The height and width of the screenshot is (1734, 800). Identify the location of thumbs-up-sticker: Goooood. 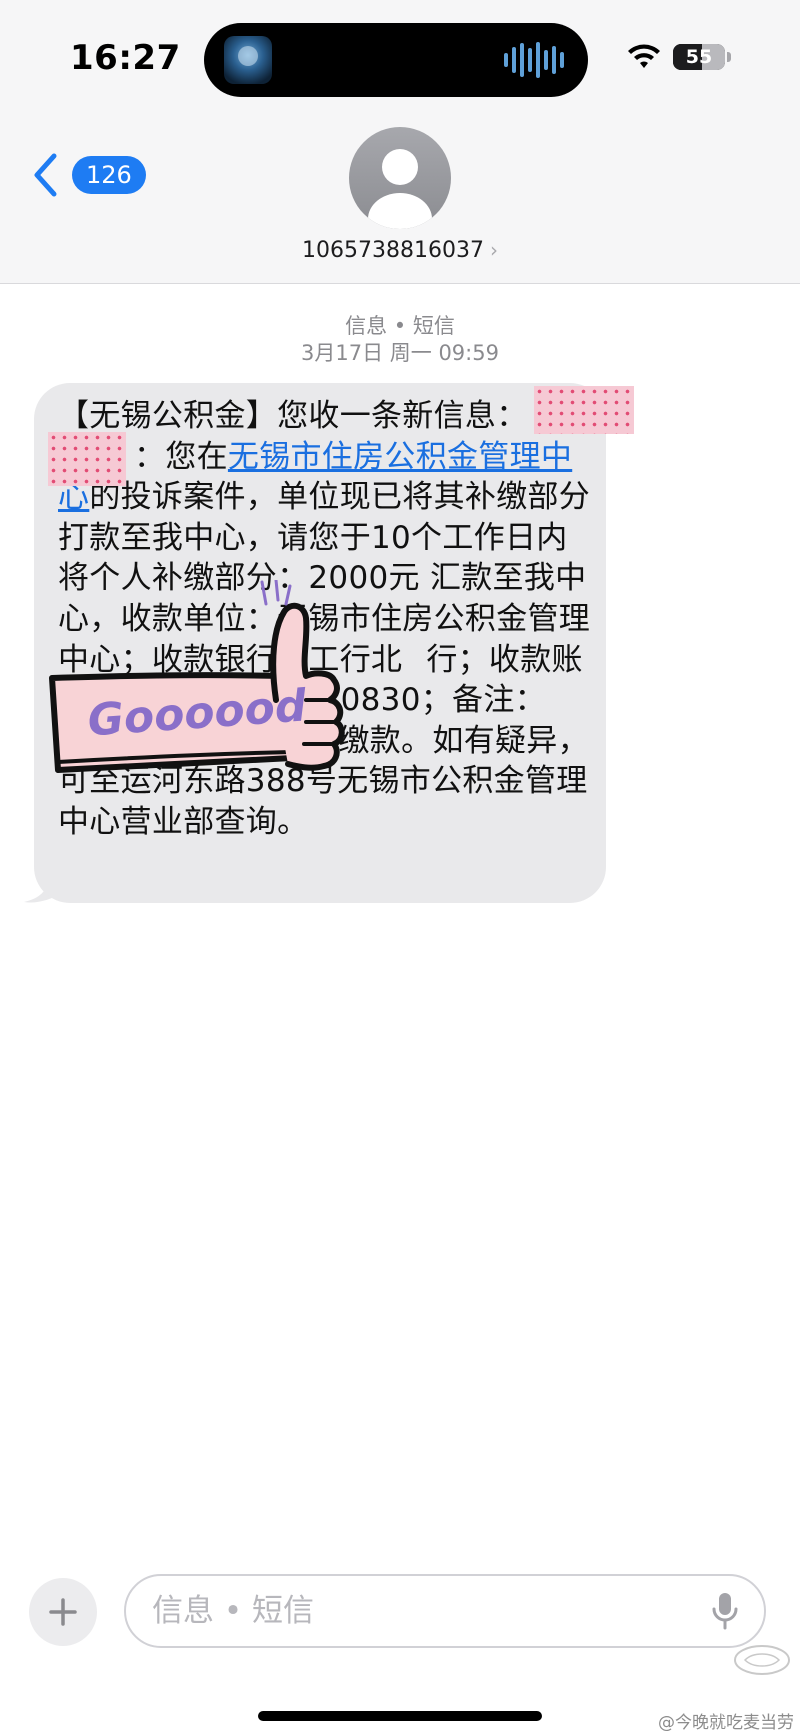
(197, 676).